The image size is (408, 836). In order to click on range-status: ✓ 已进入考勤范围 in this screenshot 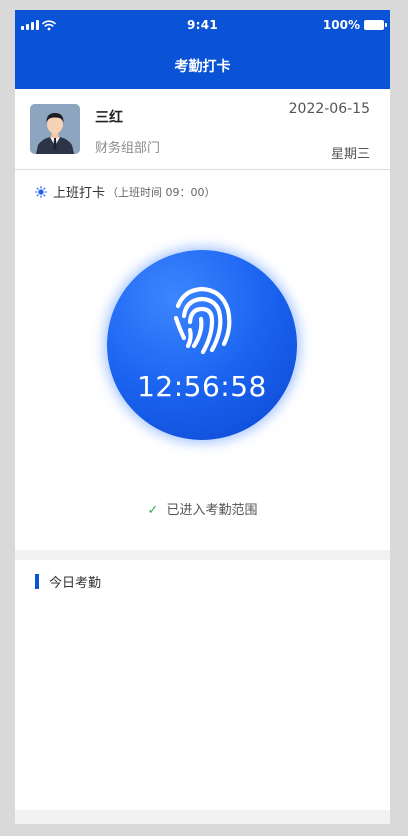, I will do `click(202, 508)`.